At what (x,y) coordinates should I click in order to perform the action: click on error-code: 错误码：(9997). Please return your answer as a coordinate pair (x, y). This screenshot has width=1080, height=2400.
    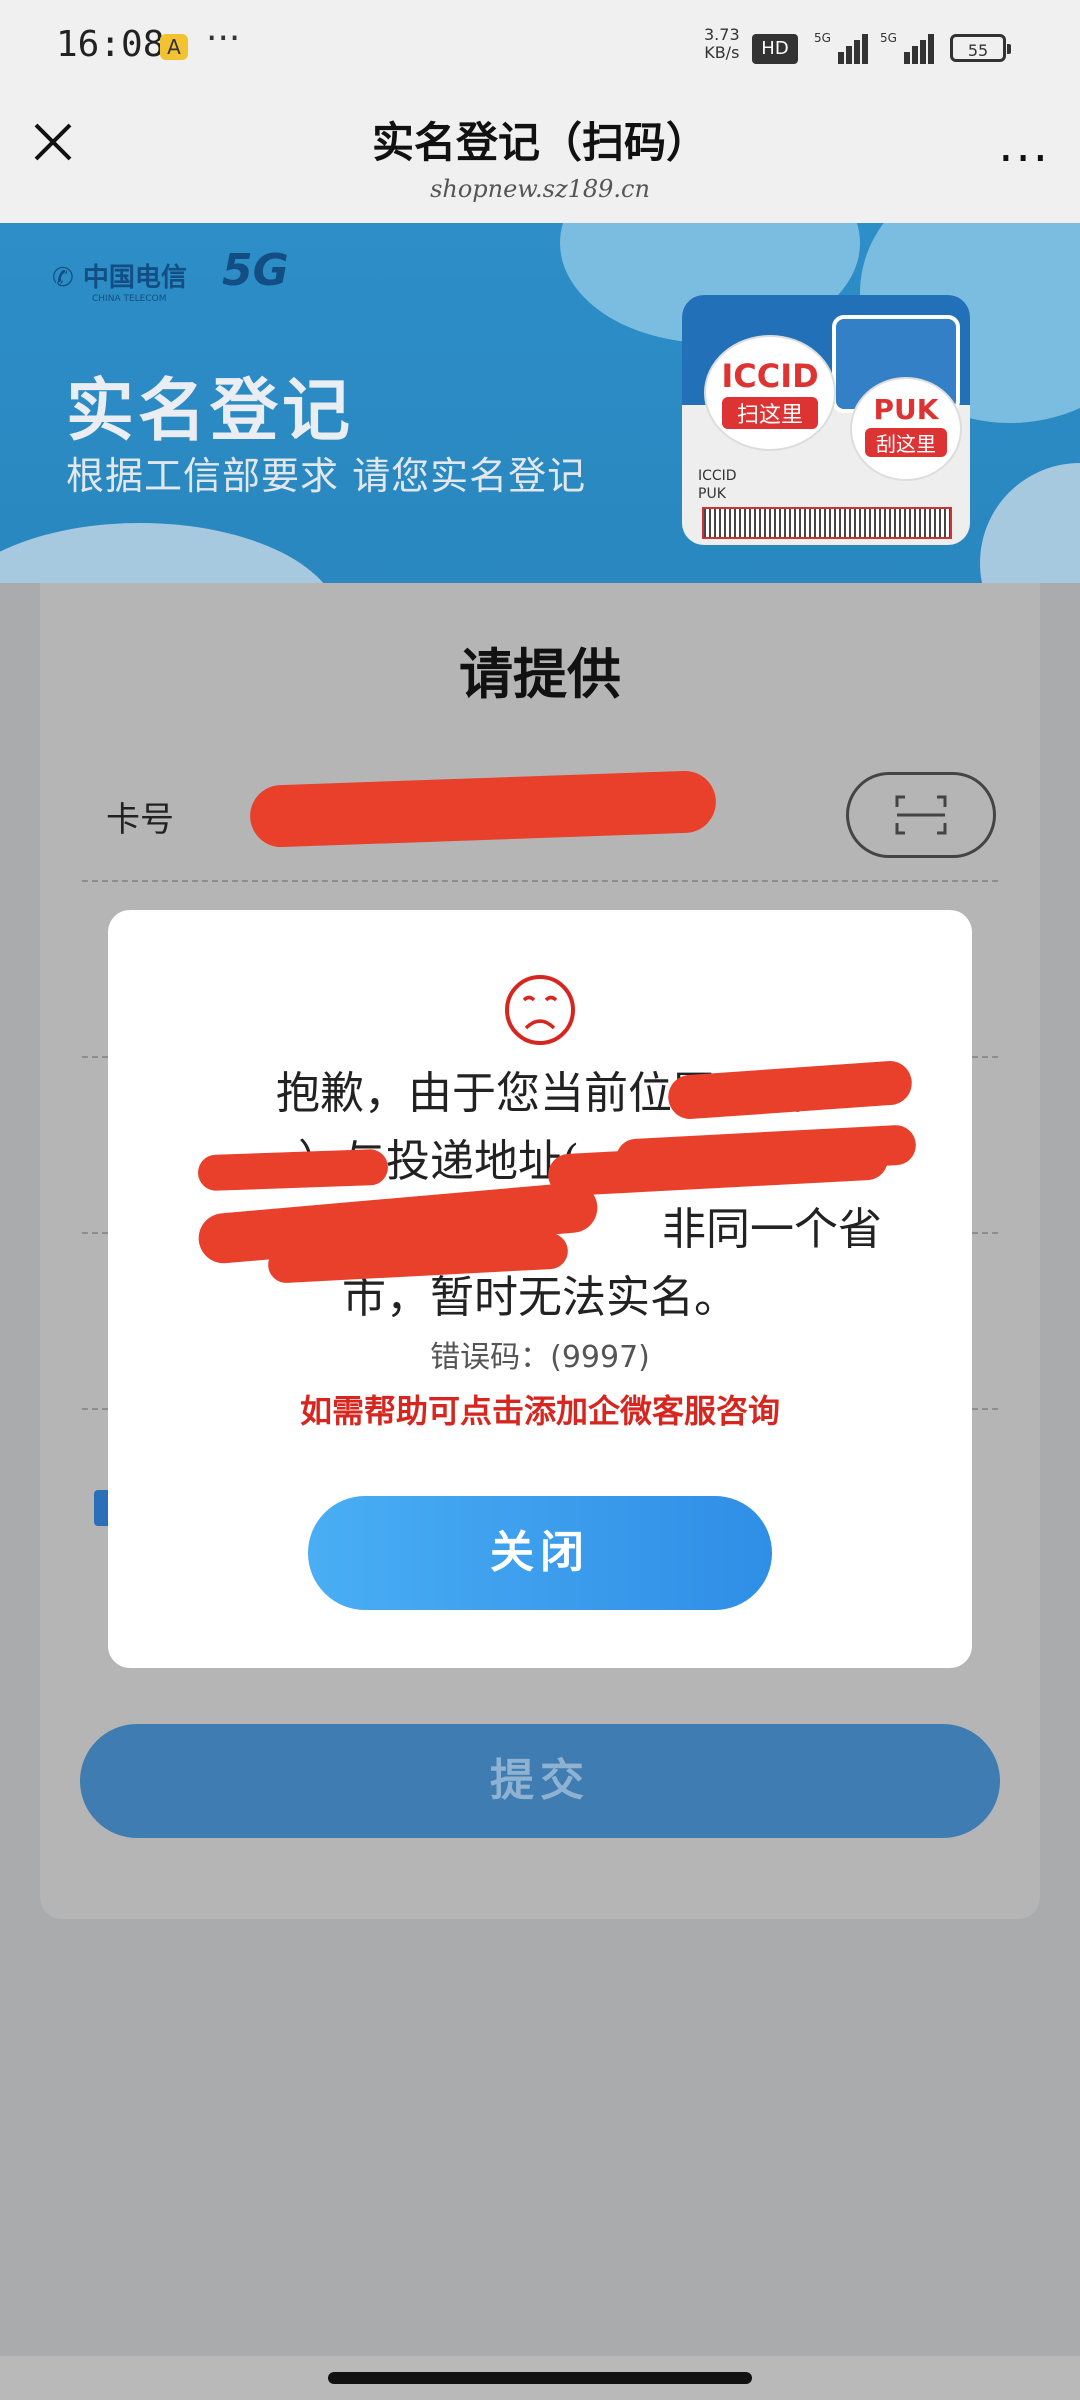
    Looking at the image, I should click on (540, 1357).